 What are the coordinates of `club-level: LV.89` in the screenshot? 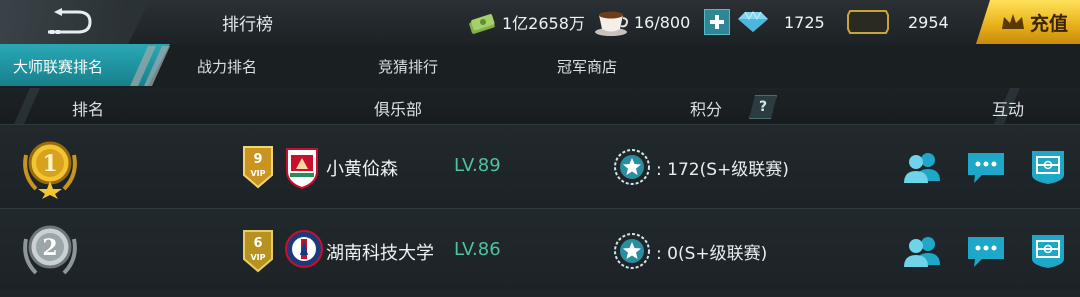 It's located at (477, 165).